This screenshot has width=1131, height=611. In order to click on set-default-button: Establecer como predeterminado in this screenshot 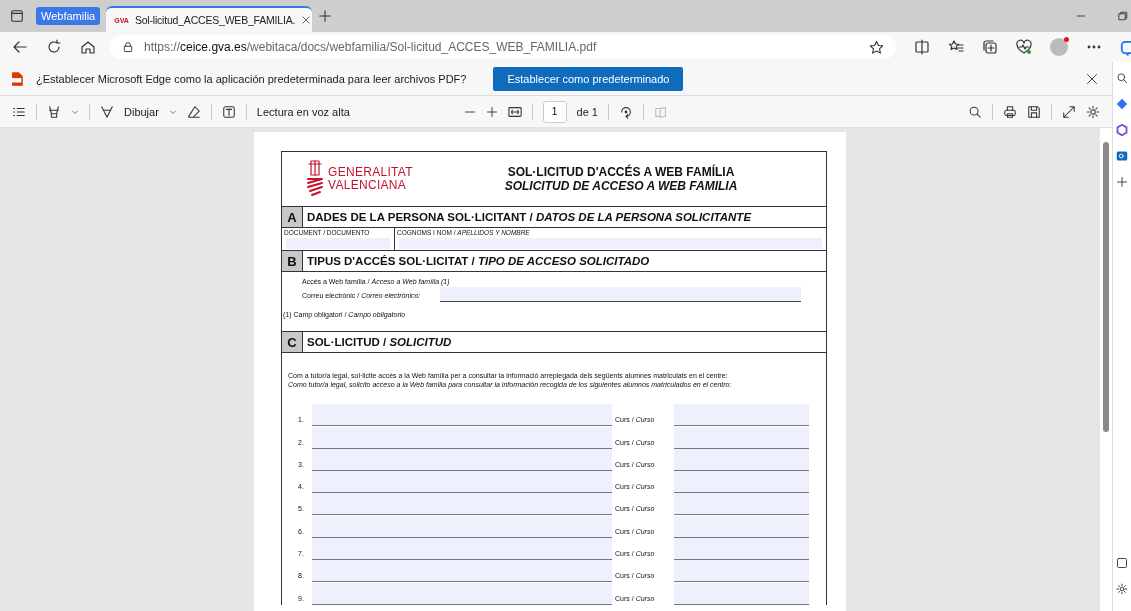, I will do `click(588, 78)`.